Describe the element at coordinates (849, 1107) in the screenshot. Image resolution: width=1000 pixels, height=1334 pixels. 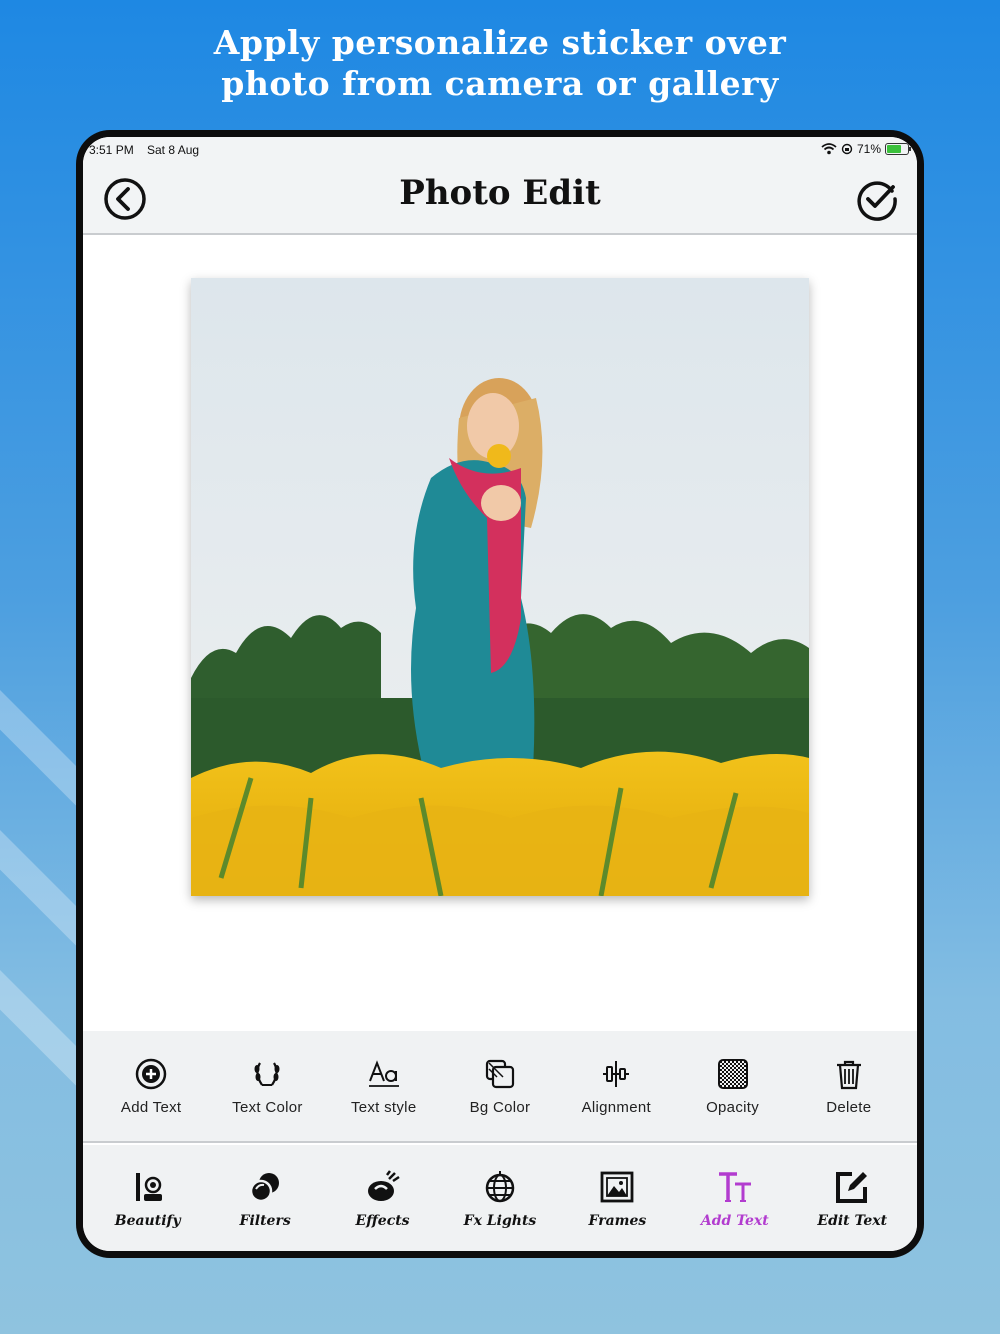
I see `tool-label: Delete` at that location.